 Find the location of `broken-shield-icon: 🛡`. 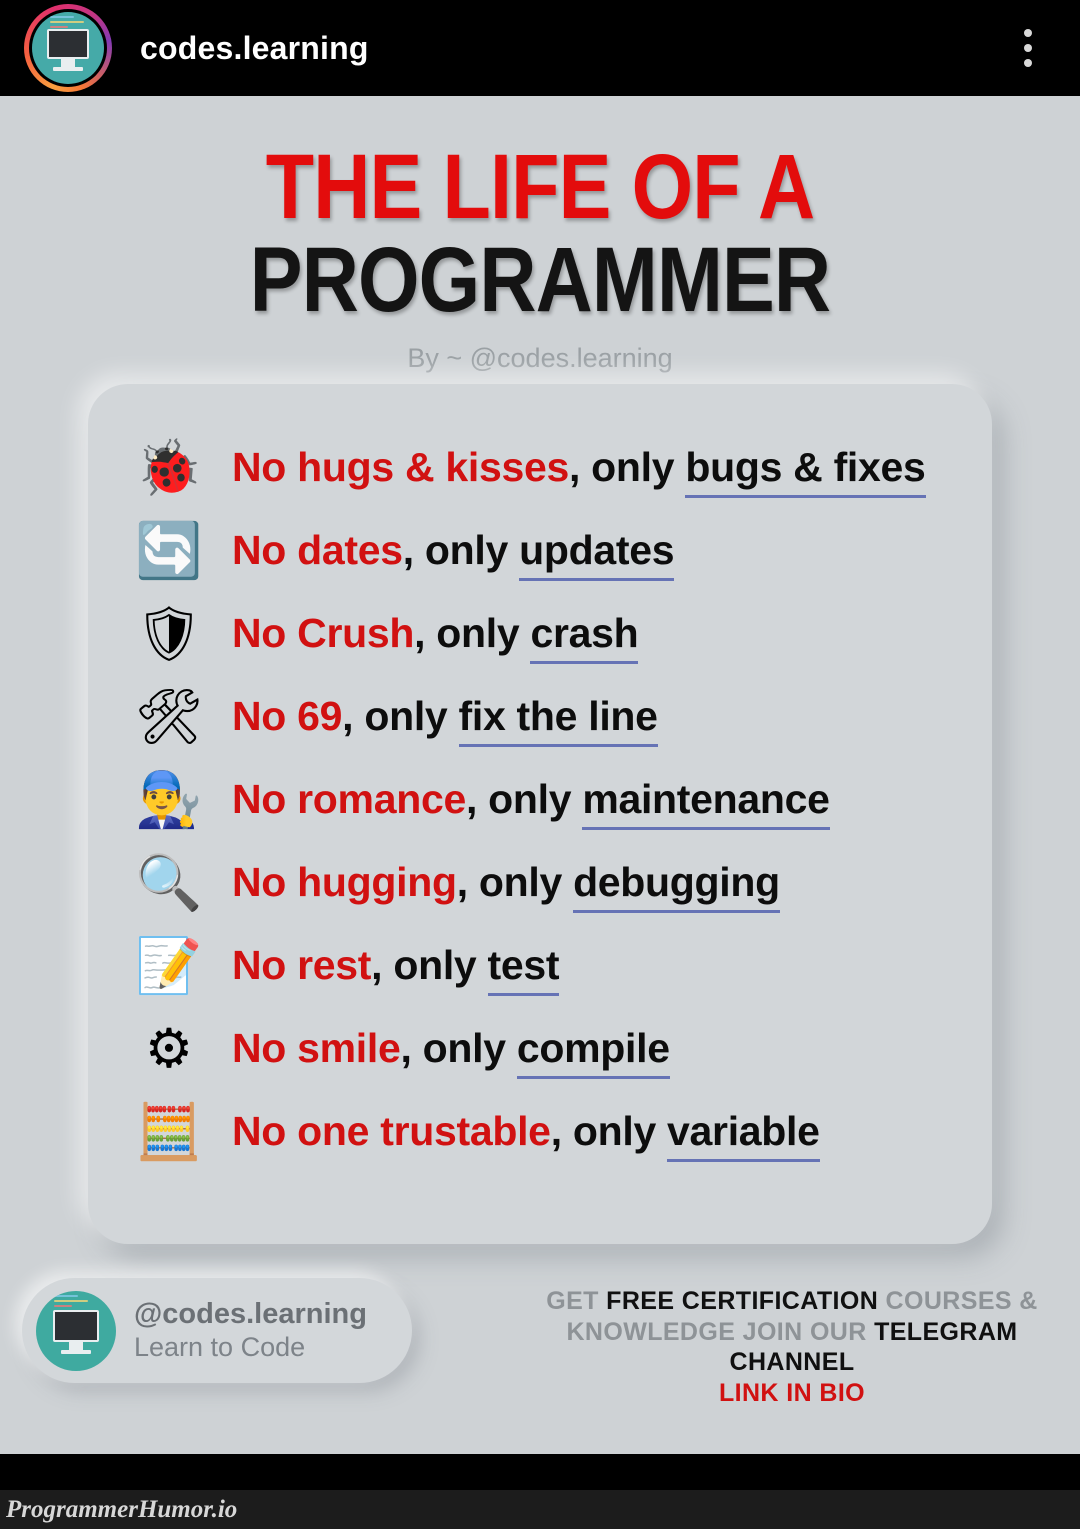

broken-shield-icon: 🛡 is located at coordinates (169, 633).